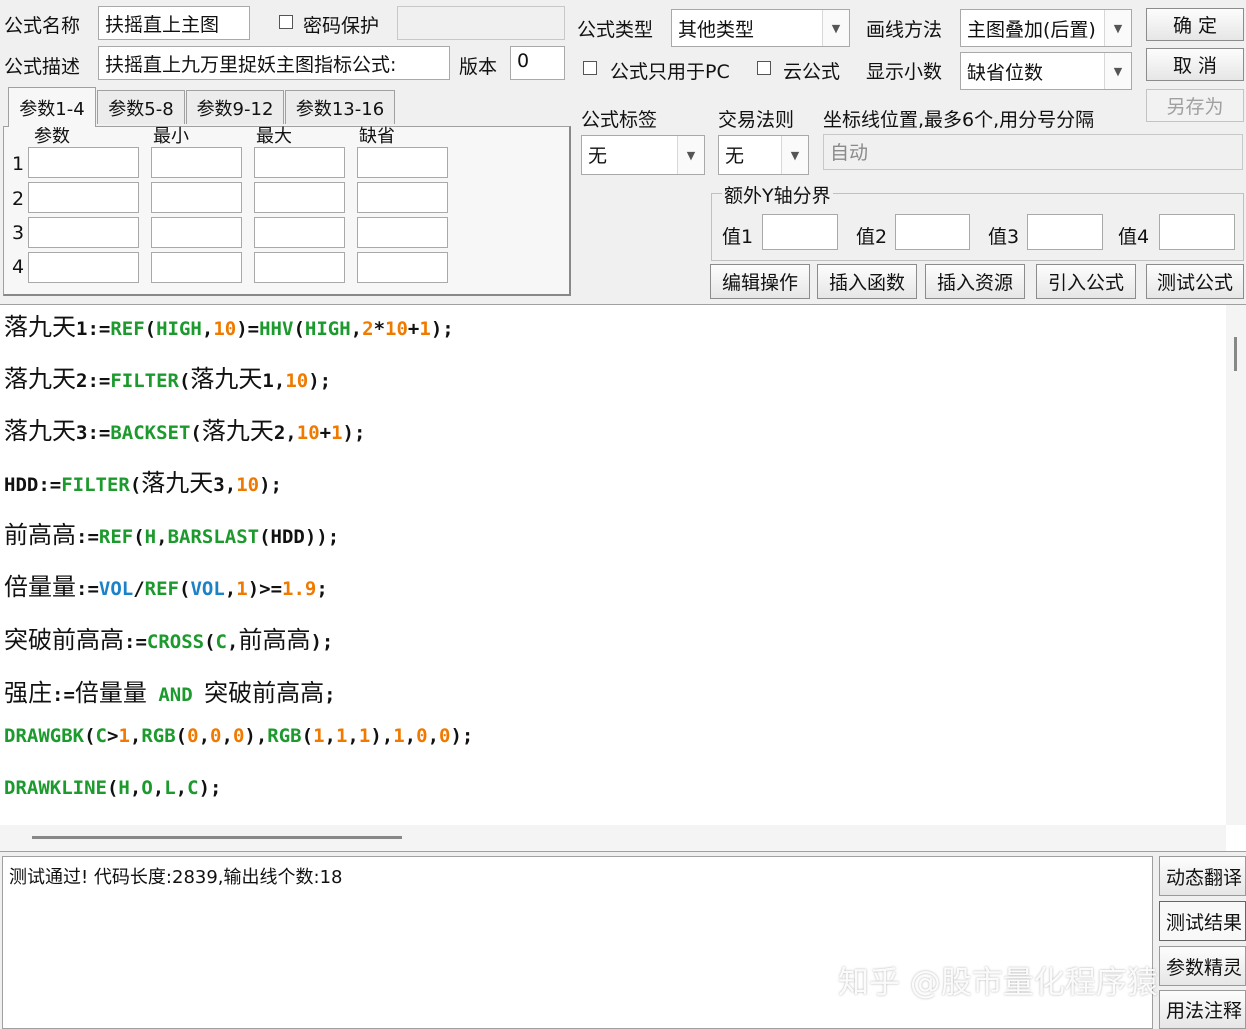 The width and height of the screenshot is (1246, 1029). I want to click on code-line: 落九天1:=REF(HIGH,10)=HHV(HIGH,2*10+1);, so click(229, 324).